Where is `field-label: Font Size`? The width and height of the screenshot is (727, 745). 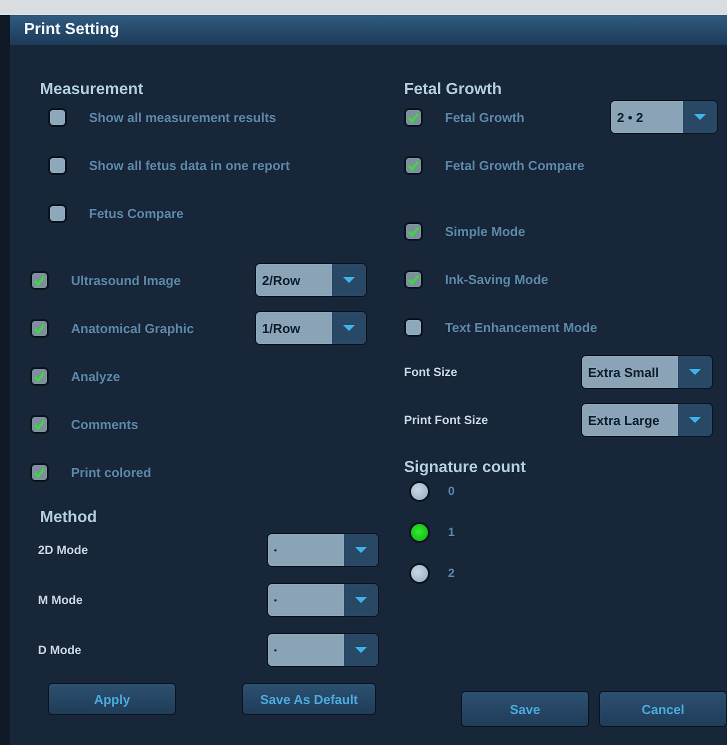
field-label: Font Size is located at coordinates (431, 372).